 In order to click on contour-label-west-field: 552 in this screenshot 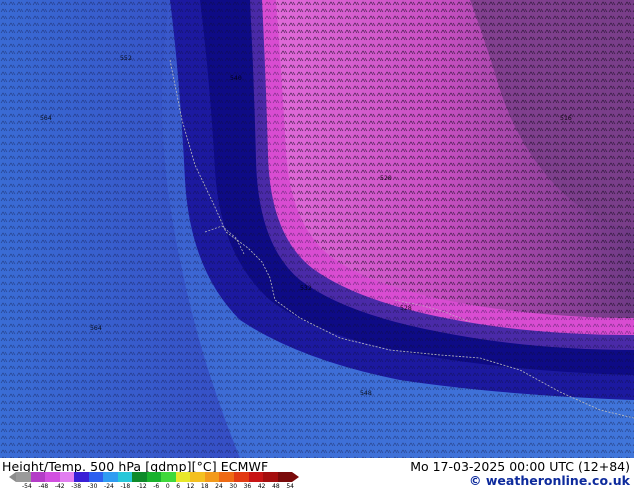, I will do `click(126, 58)`.